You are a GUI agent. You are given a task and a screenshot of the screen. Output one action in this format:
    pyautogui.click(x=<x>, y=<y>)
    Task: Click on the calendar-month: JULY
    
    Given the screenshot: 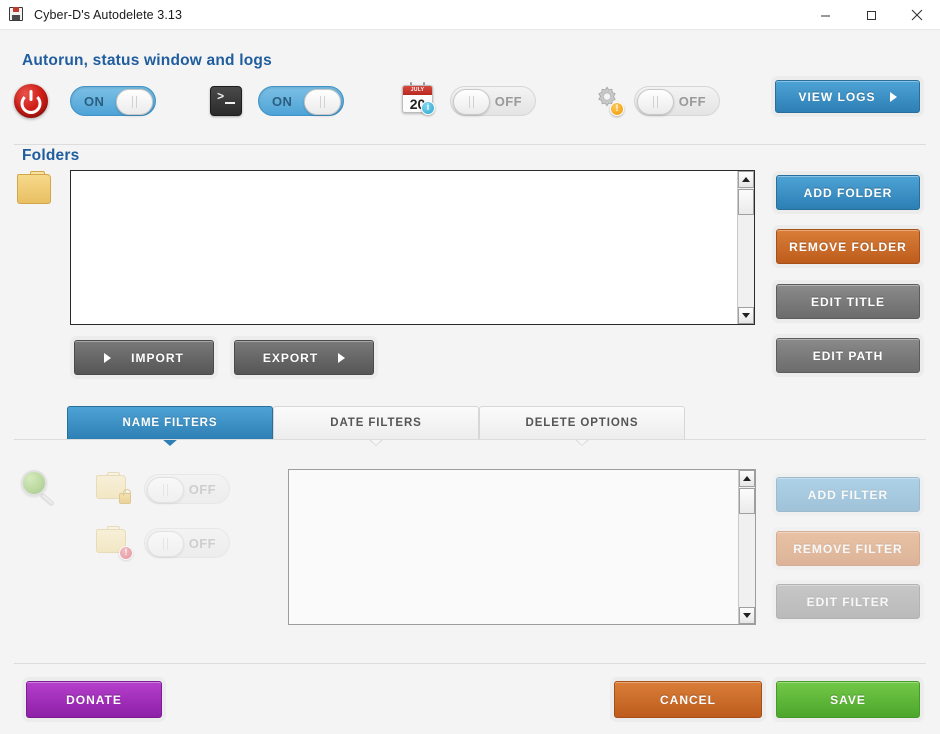 What is the action you would take?
    pyautogui.click(x=417, y=90)
    